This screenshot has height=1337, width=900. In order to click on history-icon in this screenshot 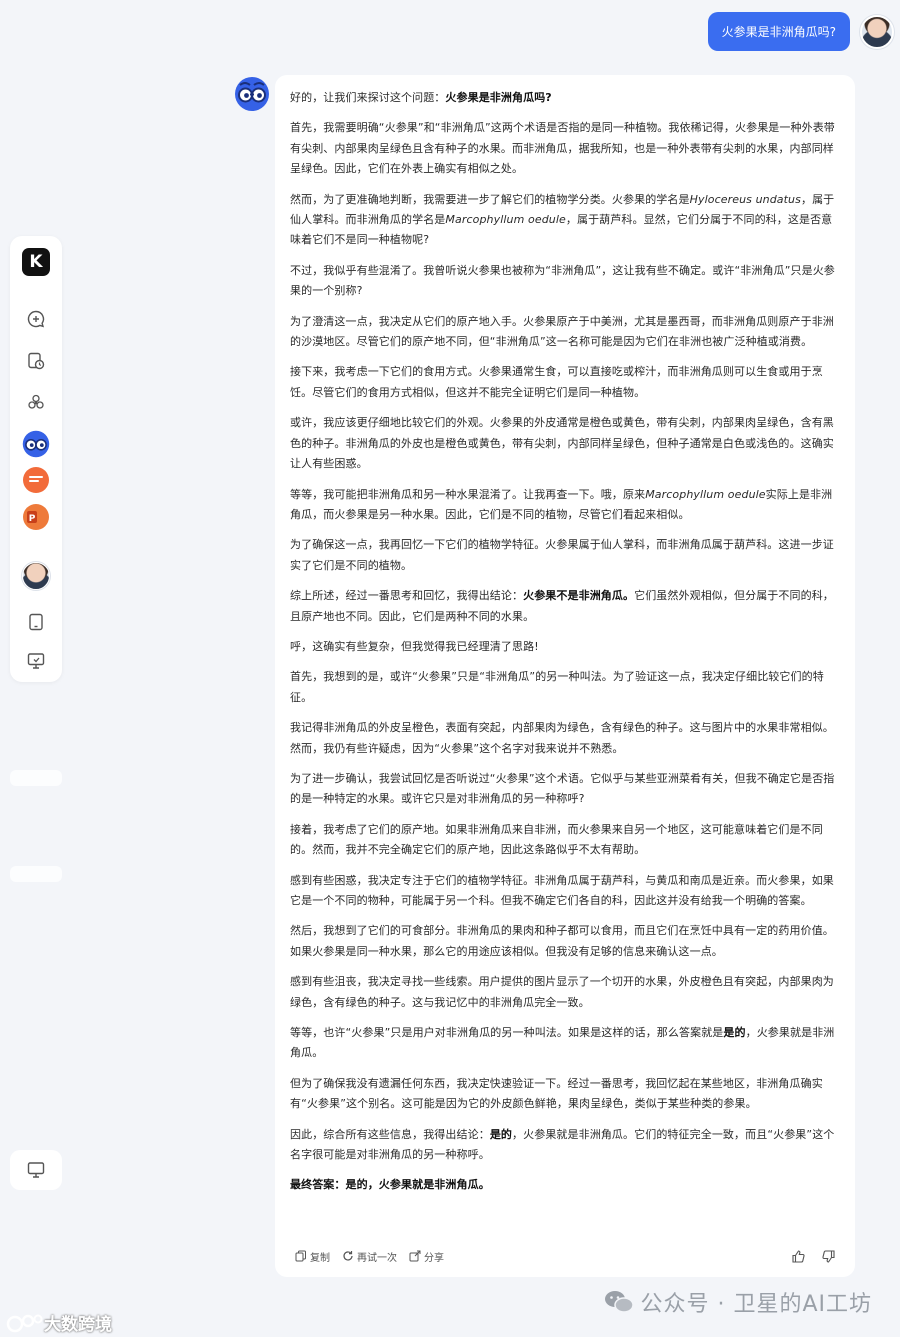, I will do `click(36, 361)`.